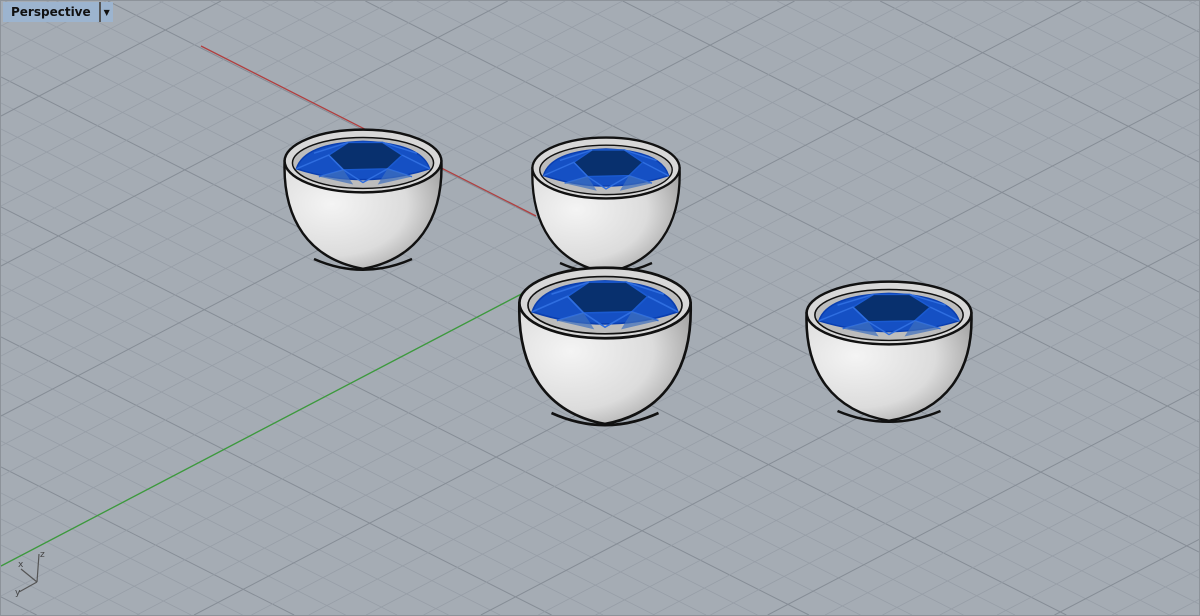  I want to click on viewport-menu-button: ▼, so click(105, 12).